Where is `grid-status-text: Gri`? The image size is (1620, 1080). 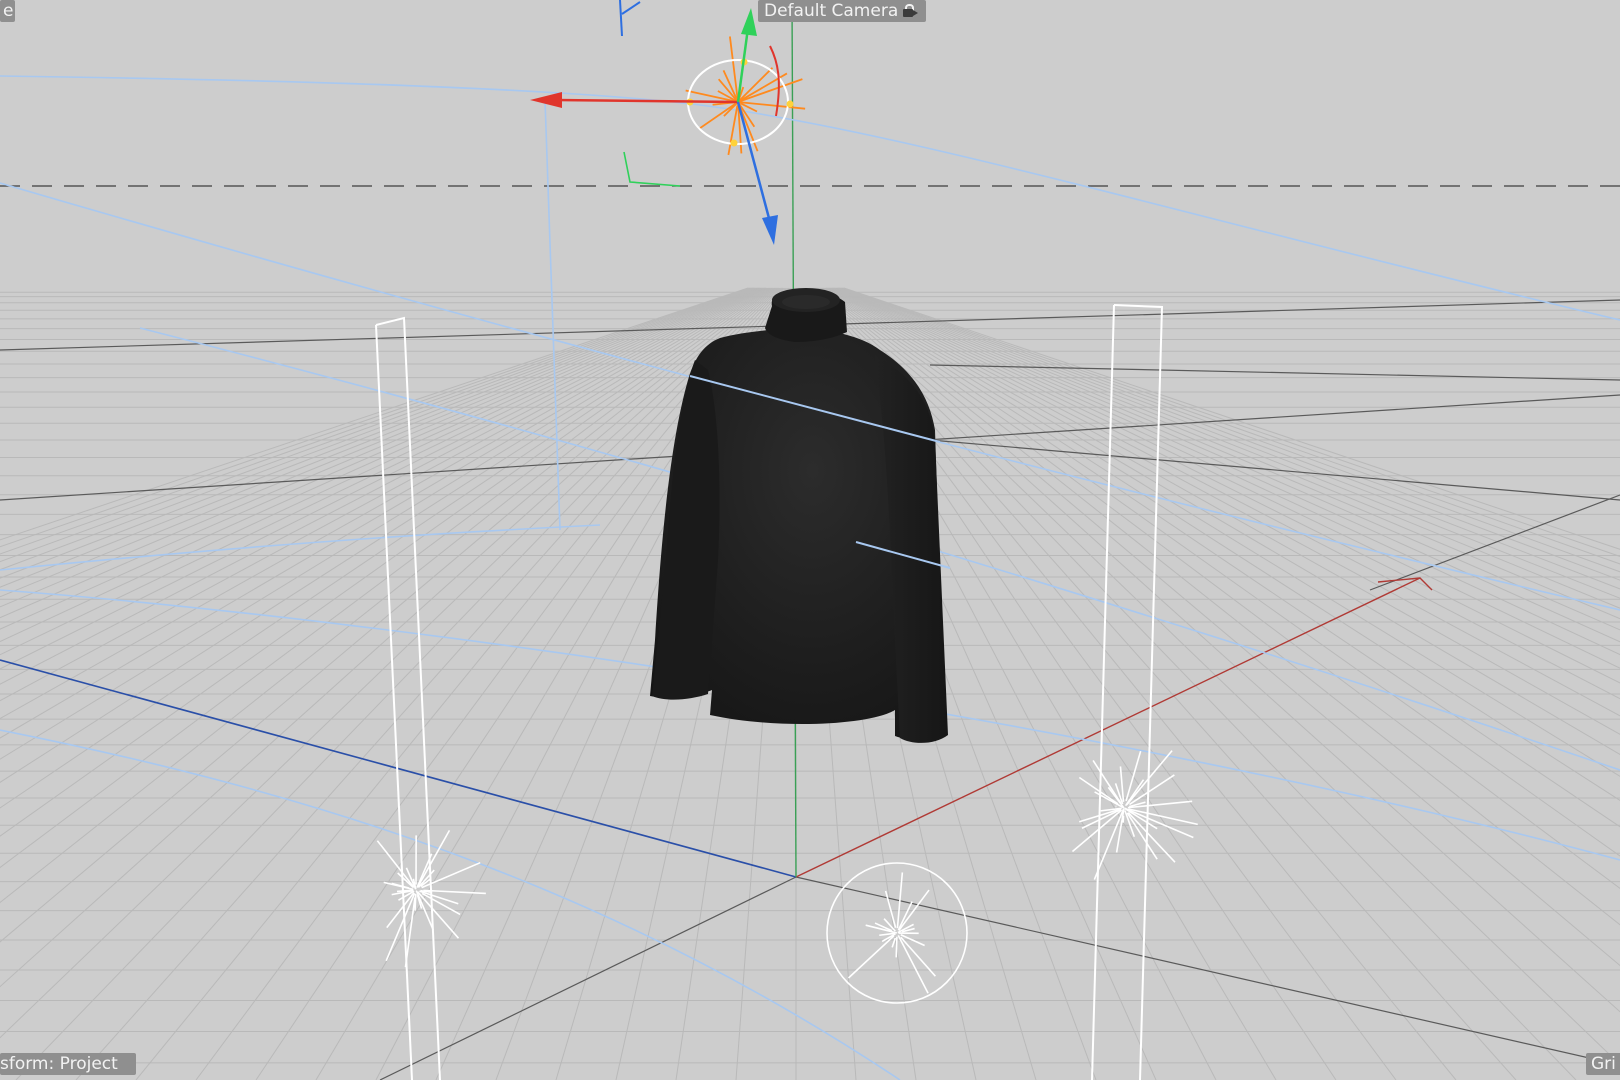 grid-status-text: Gri is located at coordinates (1603, 1064).